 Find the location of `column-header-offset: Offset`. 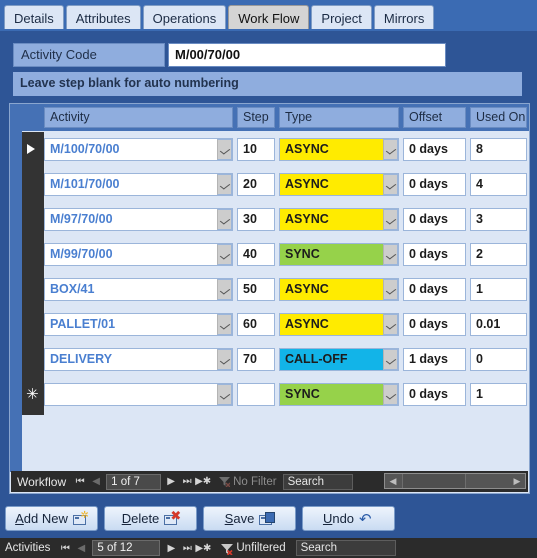

column-header-offset: Offset is located at coordinates (434, 117).